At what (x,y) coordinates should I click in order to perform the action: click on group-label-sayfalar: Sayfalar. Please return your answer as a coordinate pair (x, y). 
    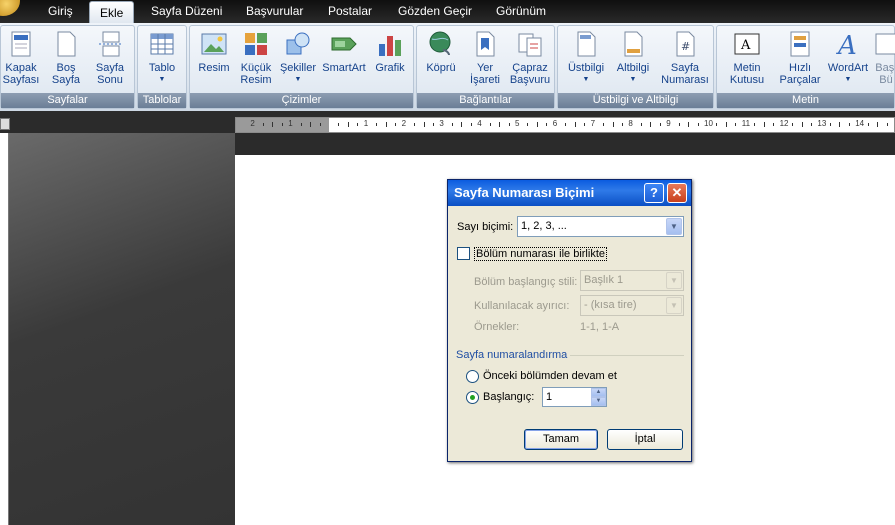
    Looking at the image, I should click on (67, 100).